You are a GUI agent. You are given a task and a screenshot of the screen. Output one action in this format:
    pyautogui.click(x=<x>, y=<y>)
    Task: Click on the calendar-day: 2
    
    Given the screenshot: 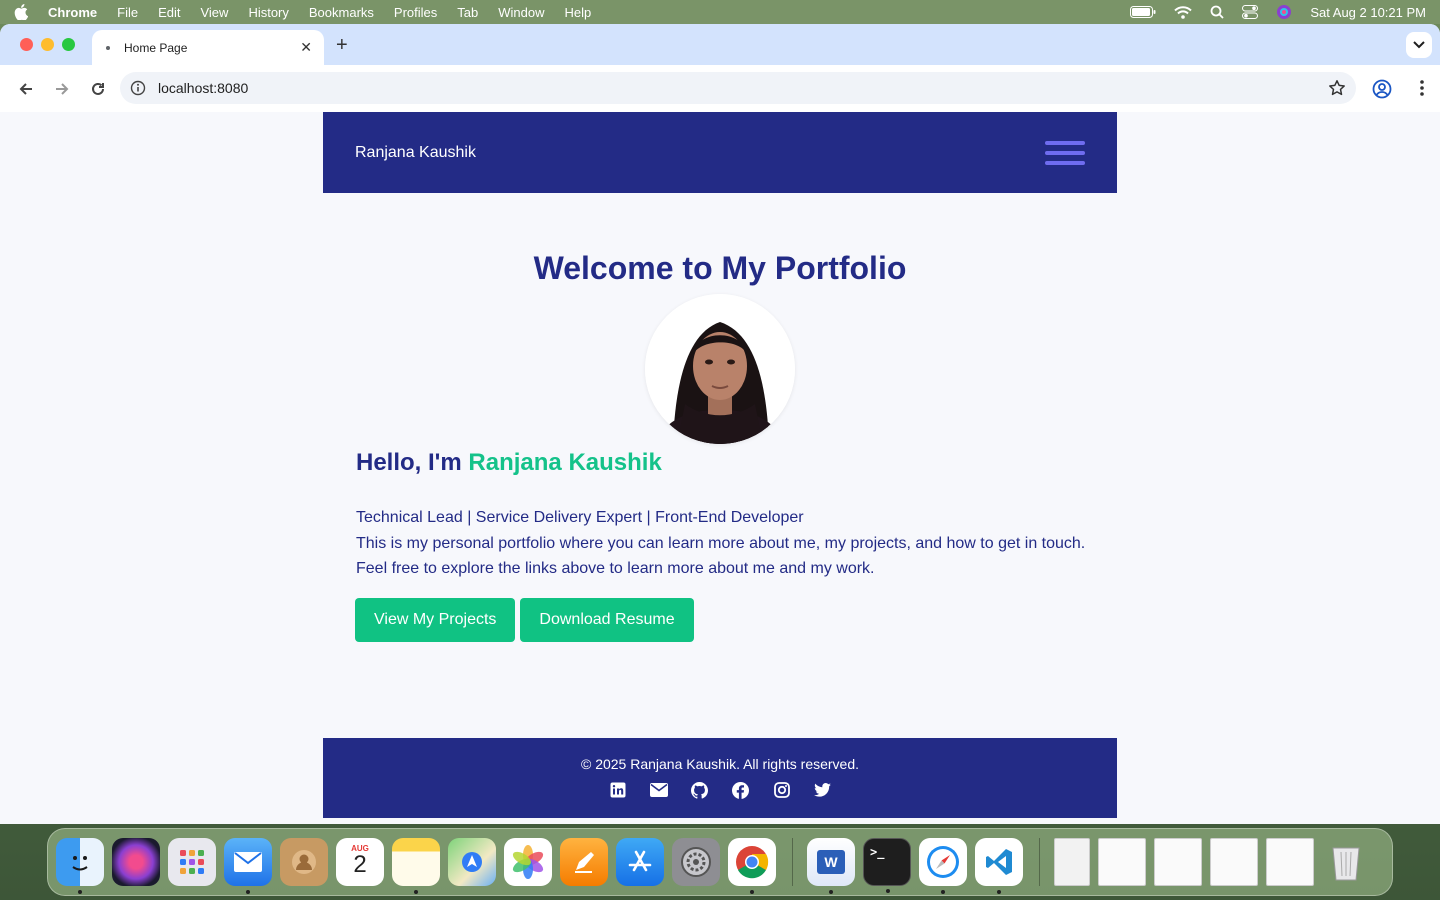 What is the action you would take?
    pyautogui.click(x=360, y=864)
    